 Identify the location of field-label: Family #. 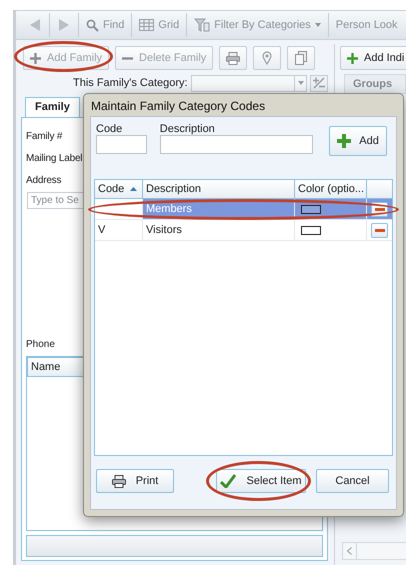
(44, 137).